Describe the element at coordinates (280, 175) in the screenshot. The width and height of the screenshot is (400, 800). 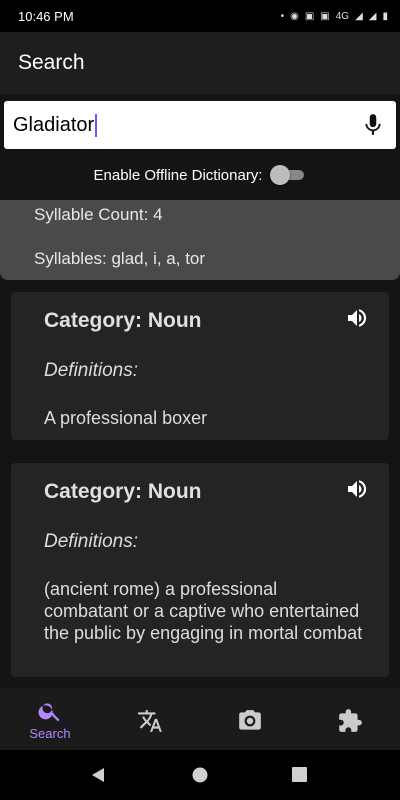
I see `toggle-thumb` at that location.